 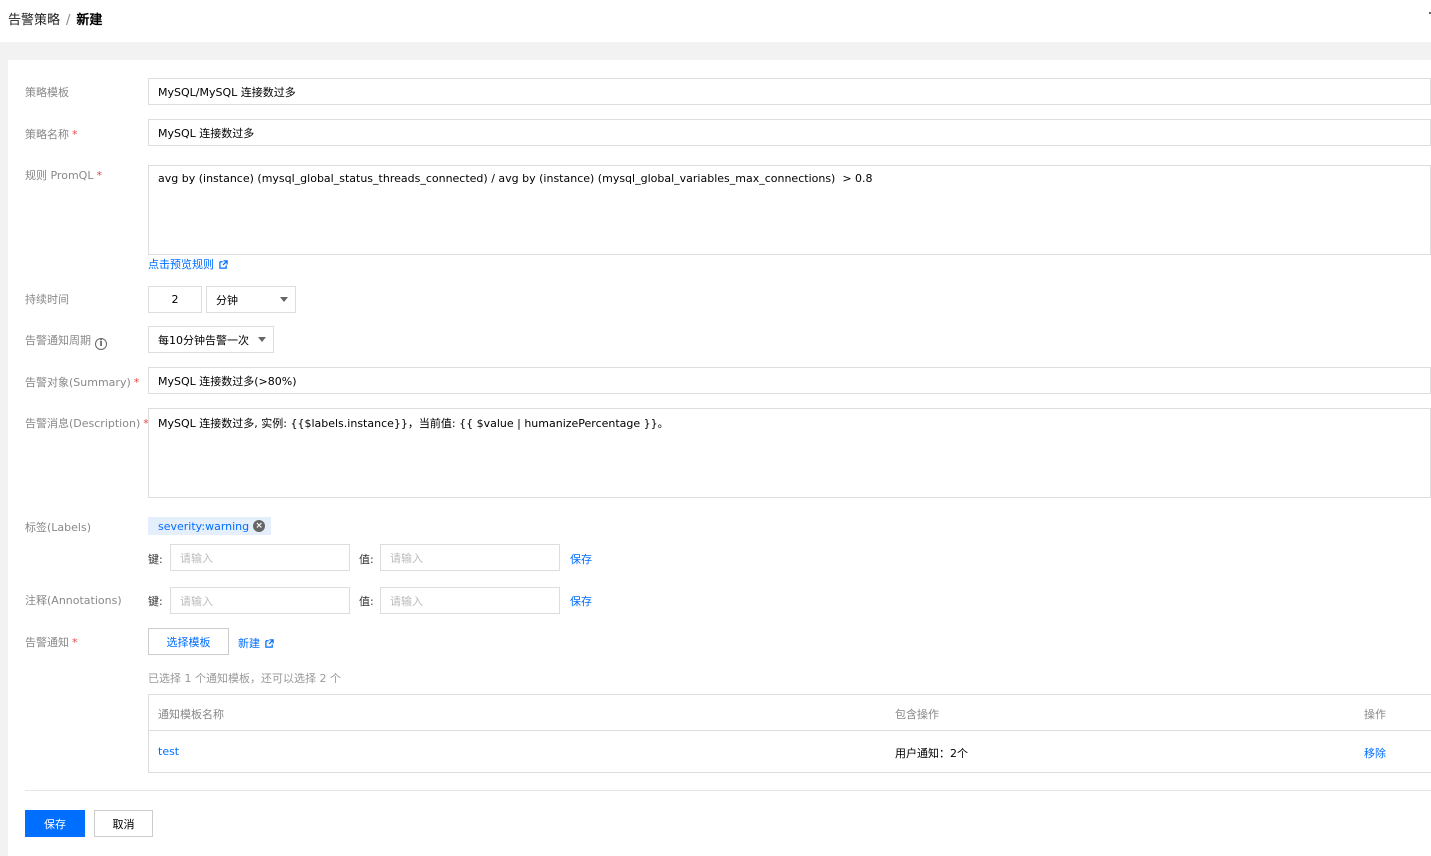 What do you see at coordinates (47, 92) in the screenshot?
I see `template-label: 策略模板` at bounding box center [47, 92].